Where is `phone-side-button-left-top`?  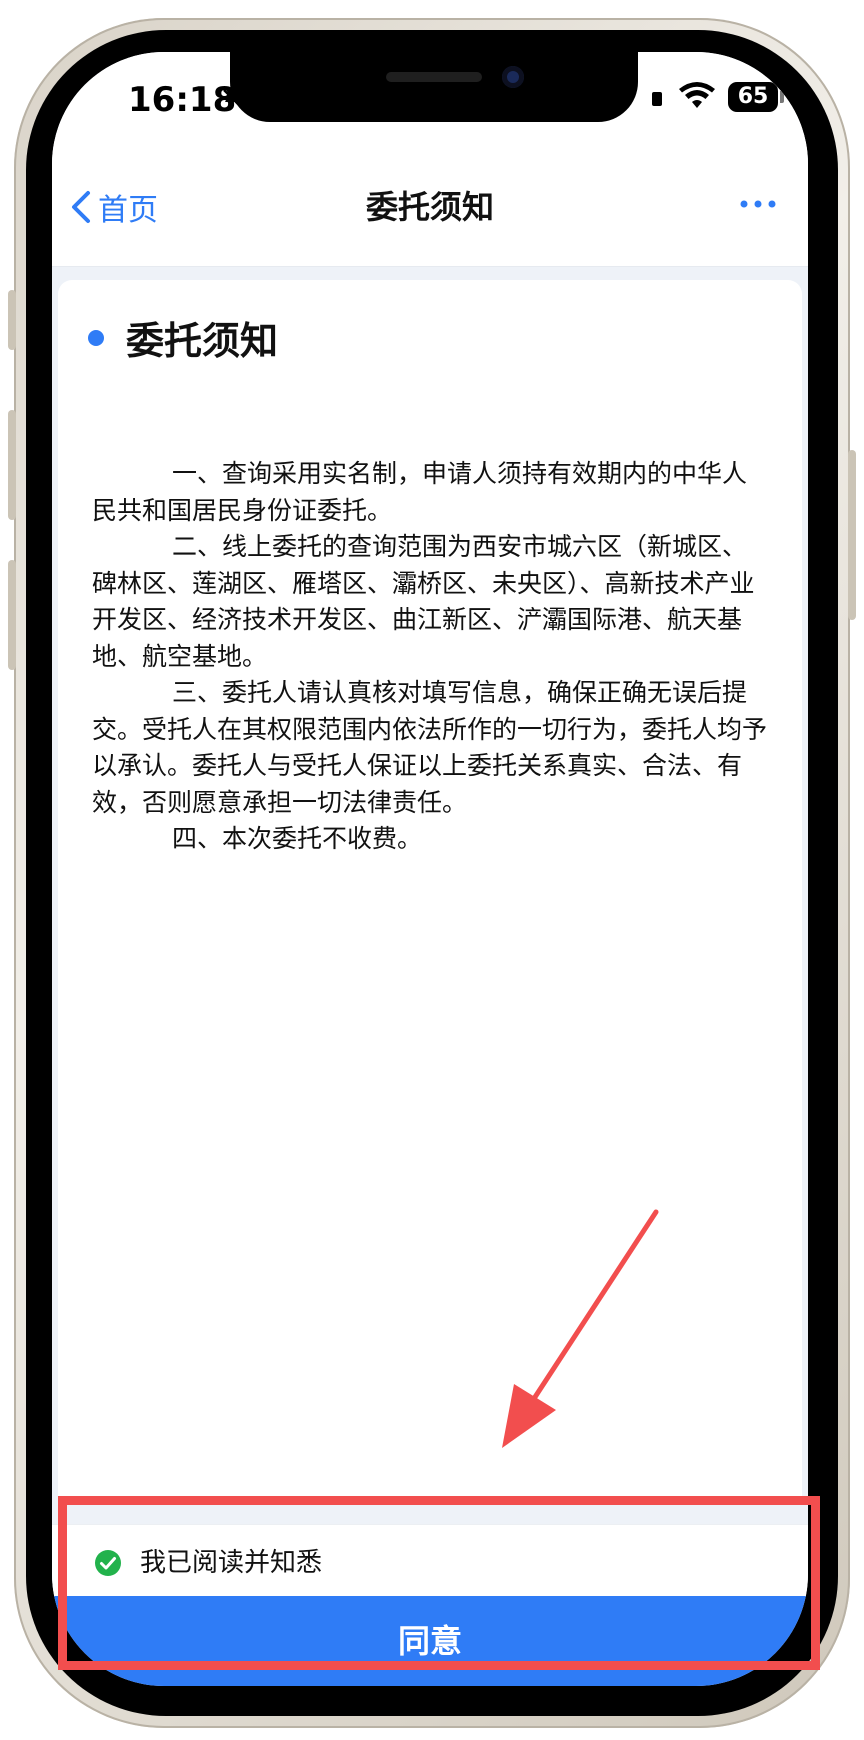
phone-side-button-left-top is located at coordinates (12, 320).